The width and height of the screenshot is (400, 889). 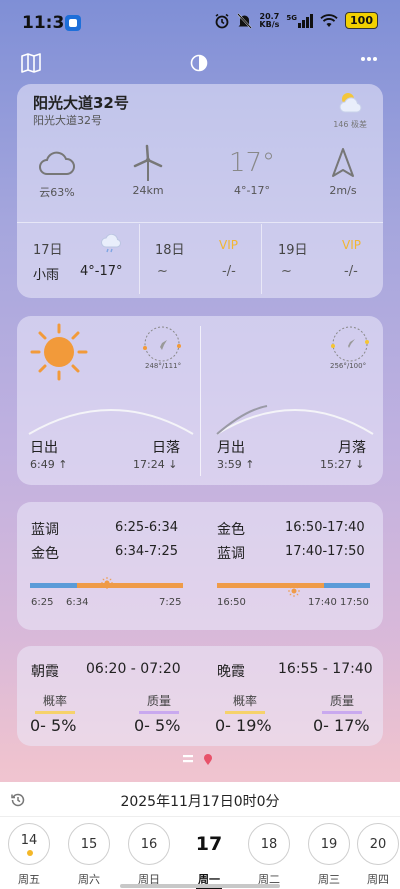 What do you see at coordinates (231, 672) in the screenshot?
I see `evening-glow-label: 晚霞` at bounding box center [231, 672].